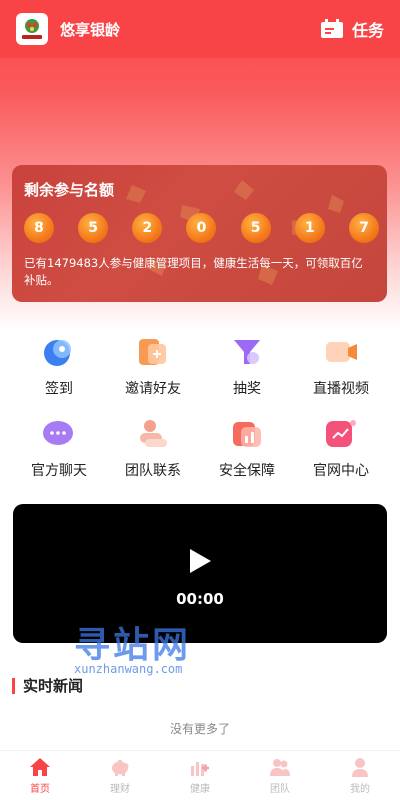  What do you see at coordinates (341, 352) in the screenshot?
I see `live-video-icon` at bounding box center [341, 352].